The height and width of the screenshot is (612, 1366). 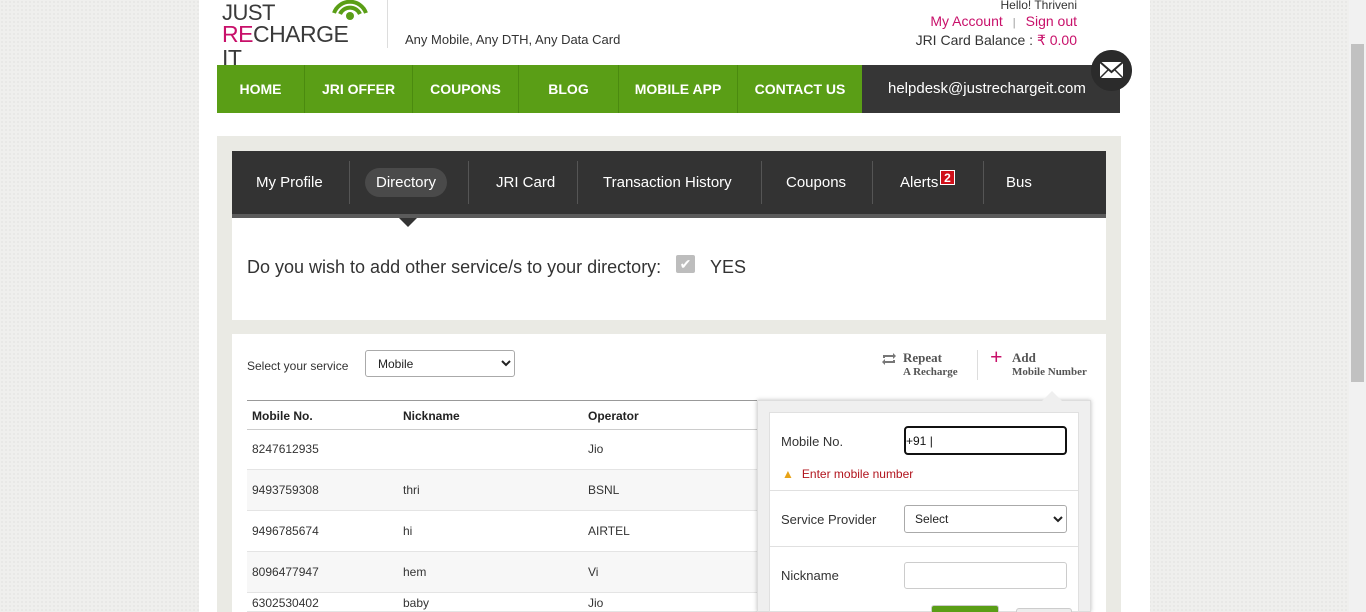 What do you see at coordinates (1357, 213) in the screenshot?
I see `scrollbar-thumb` at bounding box center [1357, 213].